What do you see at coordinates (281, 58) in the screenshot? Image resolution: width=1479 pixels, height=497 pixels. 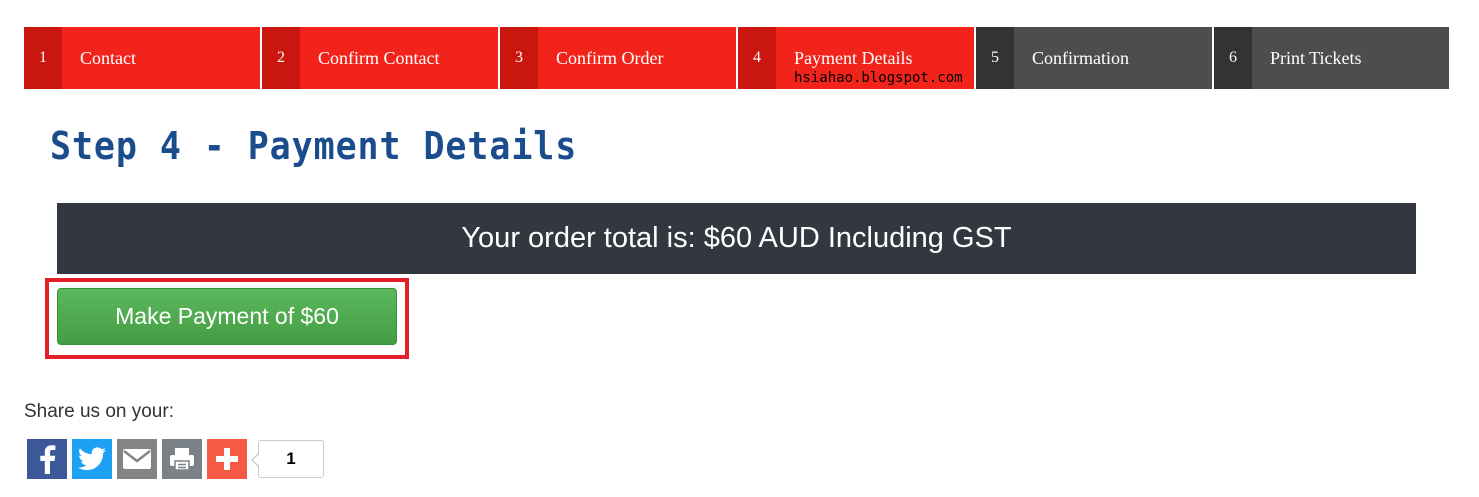 I see `step-number: 2` at bounding box center [281, 58].